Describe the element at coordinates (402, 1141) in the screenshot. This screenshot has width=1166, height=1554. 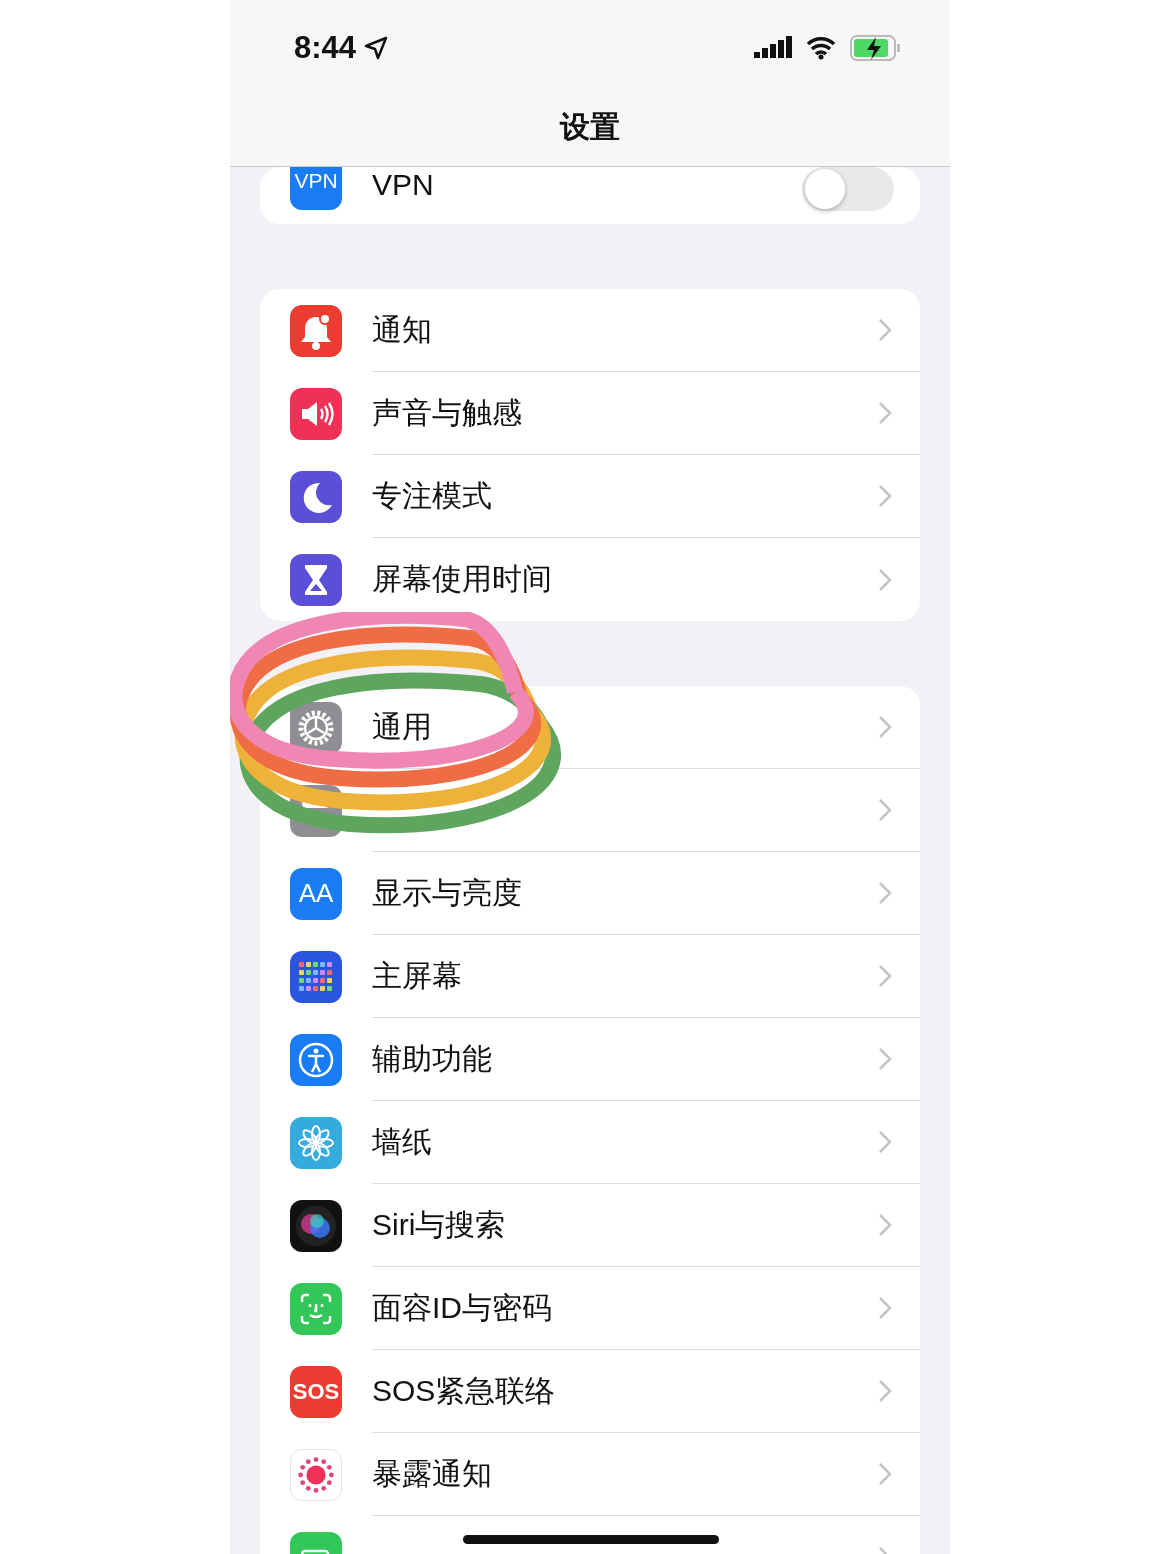
I see `row-label: 墙纸` at that location.